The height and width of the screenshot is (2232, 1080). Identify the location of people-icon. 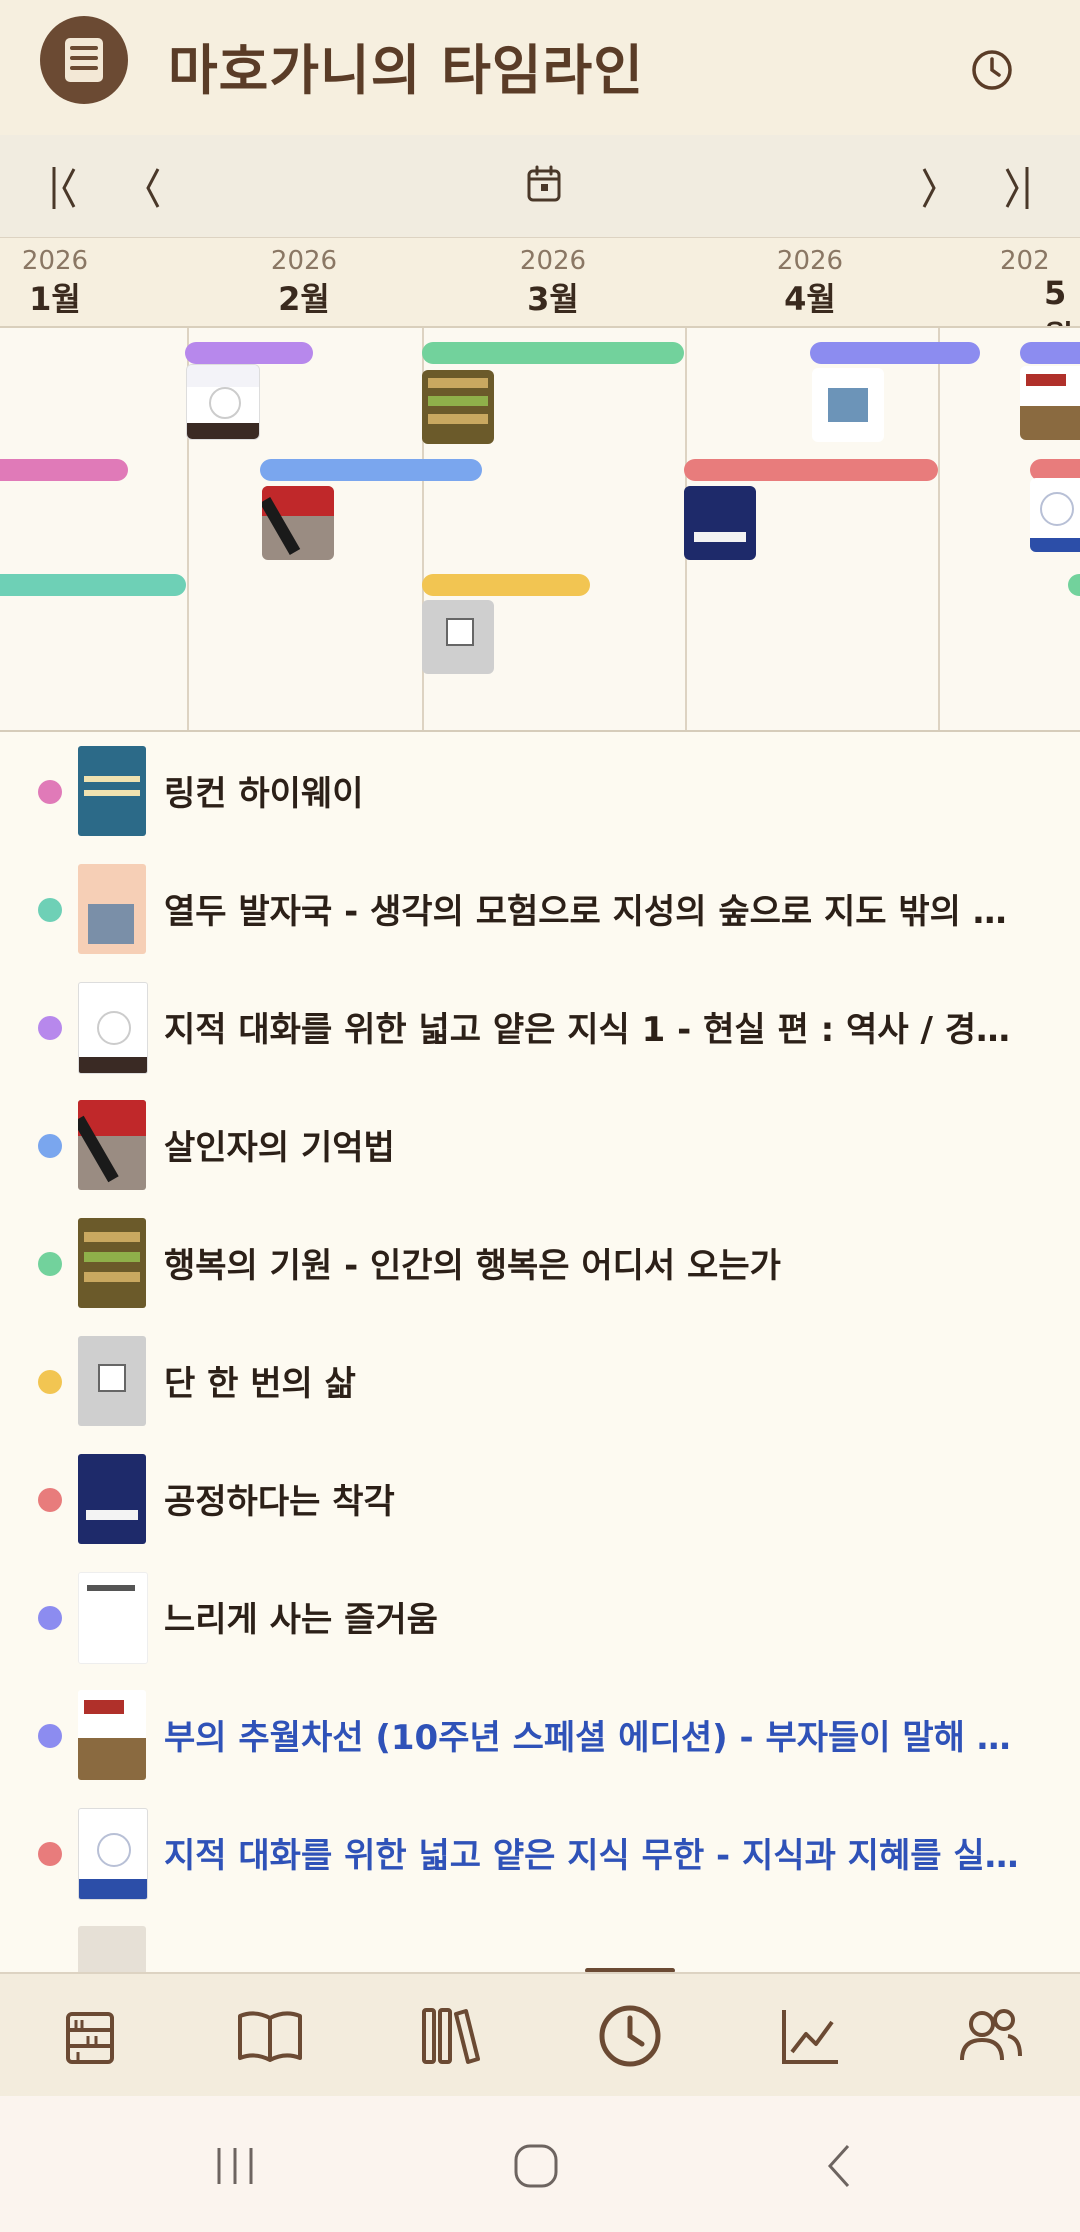
(990, 2036).